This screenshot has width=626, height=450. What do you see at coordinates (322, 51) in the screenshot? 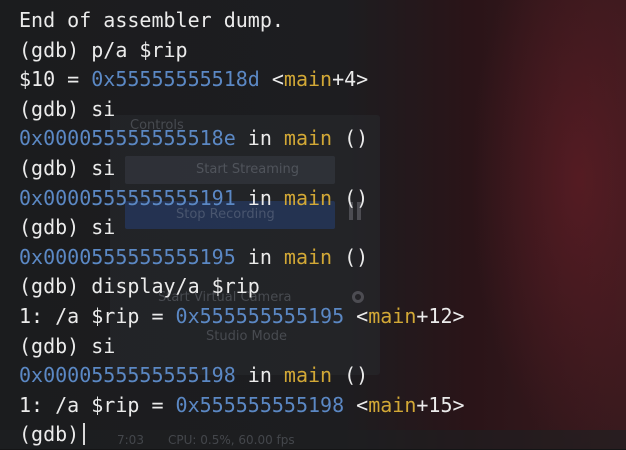
I see `terminal-line: (gdb) p/a $rip` at bounding box center [322, 51].